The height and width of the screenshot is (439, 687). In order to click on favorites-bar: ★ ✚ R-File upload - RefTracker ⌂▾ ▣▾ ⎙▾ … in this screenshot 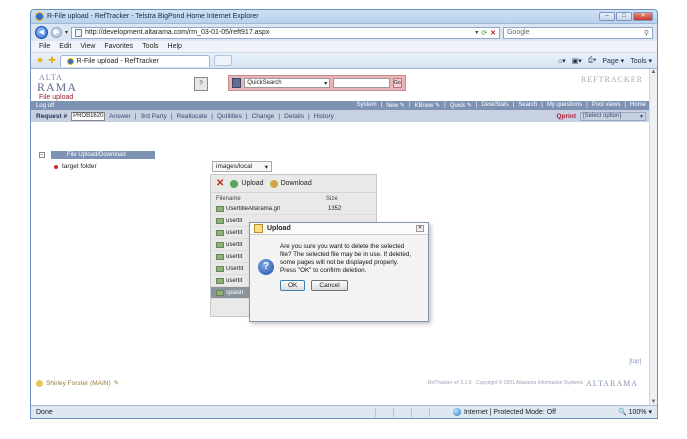, I will do `click(344, 61)`.